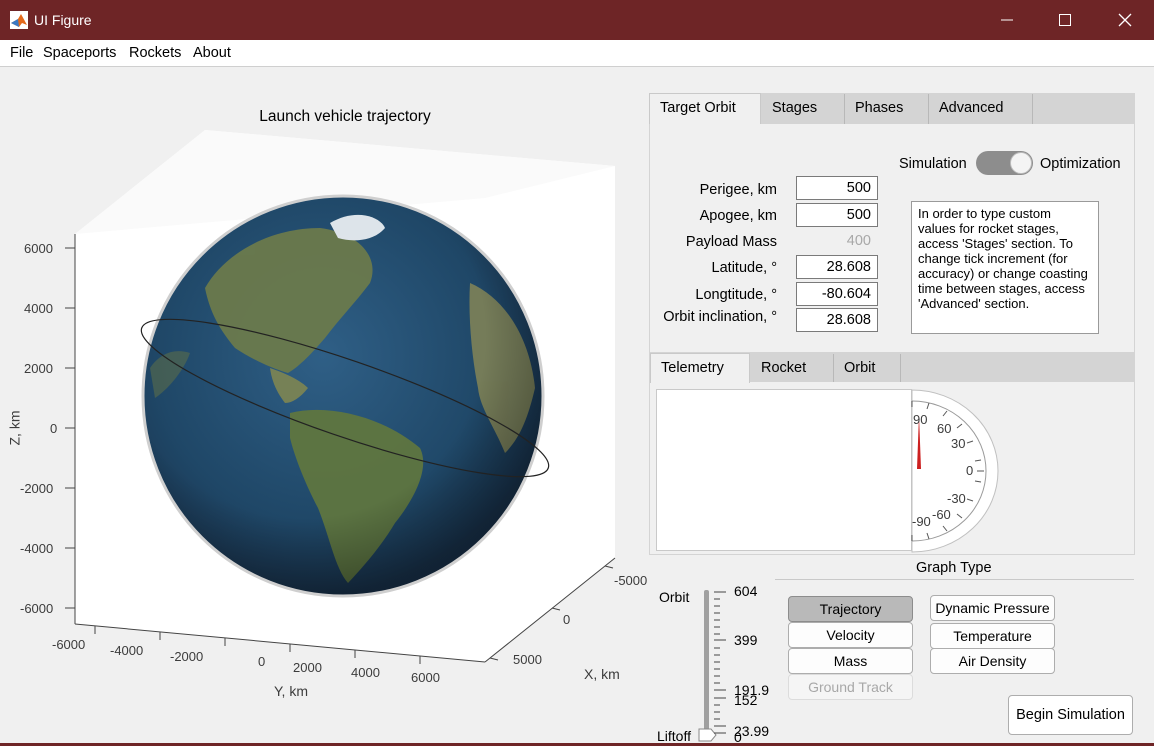 The height and width of the screenshot is (746, 1154). Describe the element at coordinates (262, 661) in the screenshot. I see `y-tick: 0` at that location.